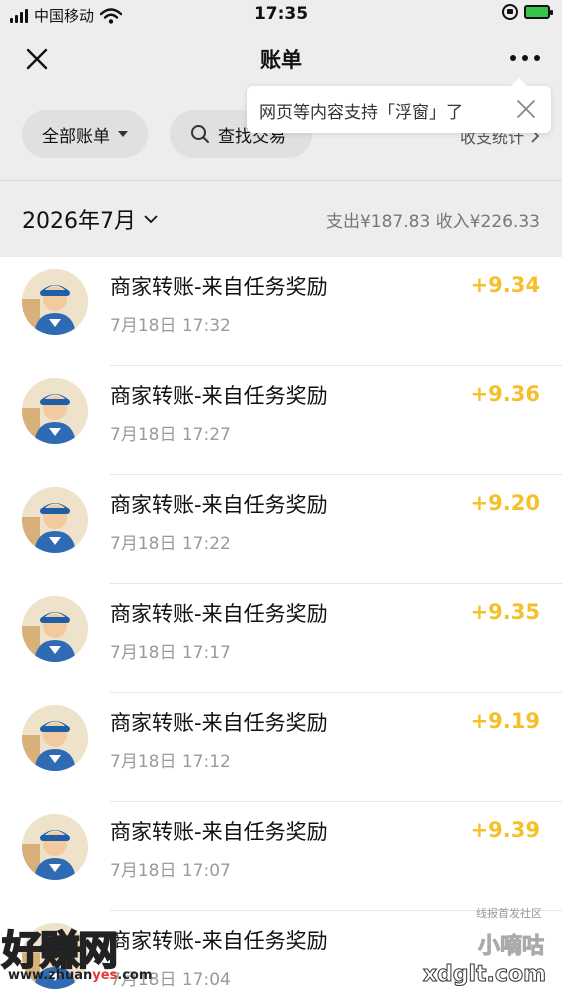 This screenshot has width=562, height=1000. What do you see at coordinates (79, 221) in the screenshot?
I see `month-label: 2026年7月` at bounding box center [79, 221].